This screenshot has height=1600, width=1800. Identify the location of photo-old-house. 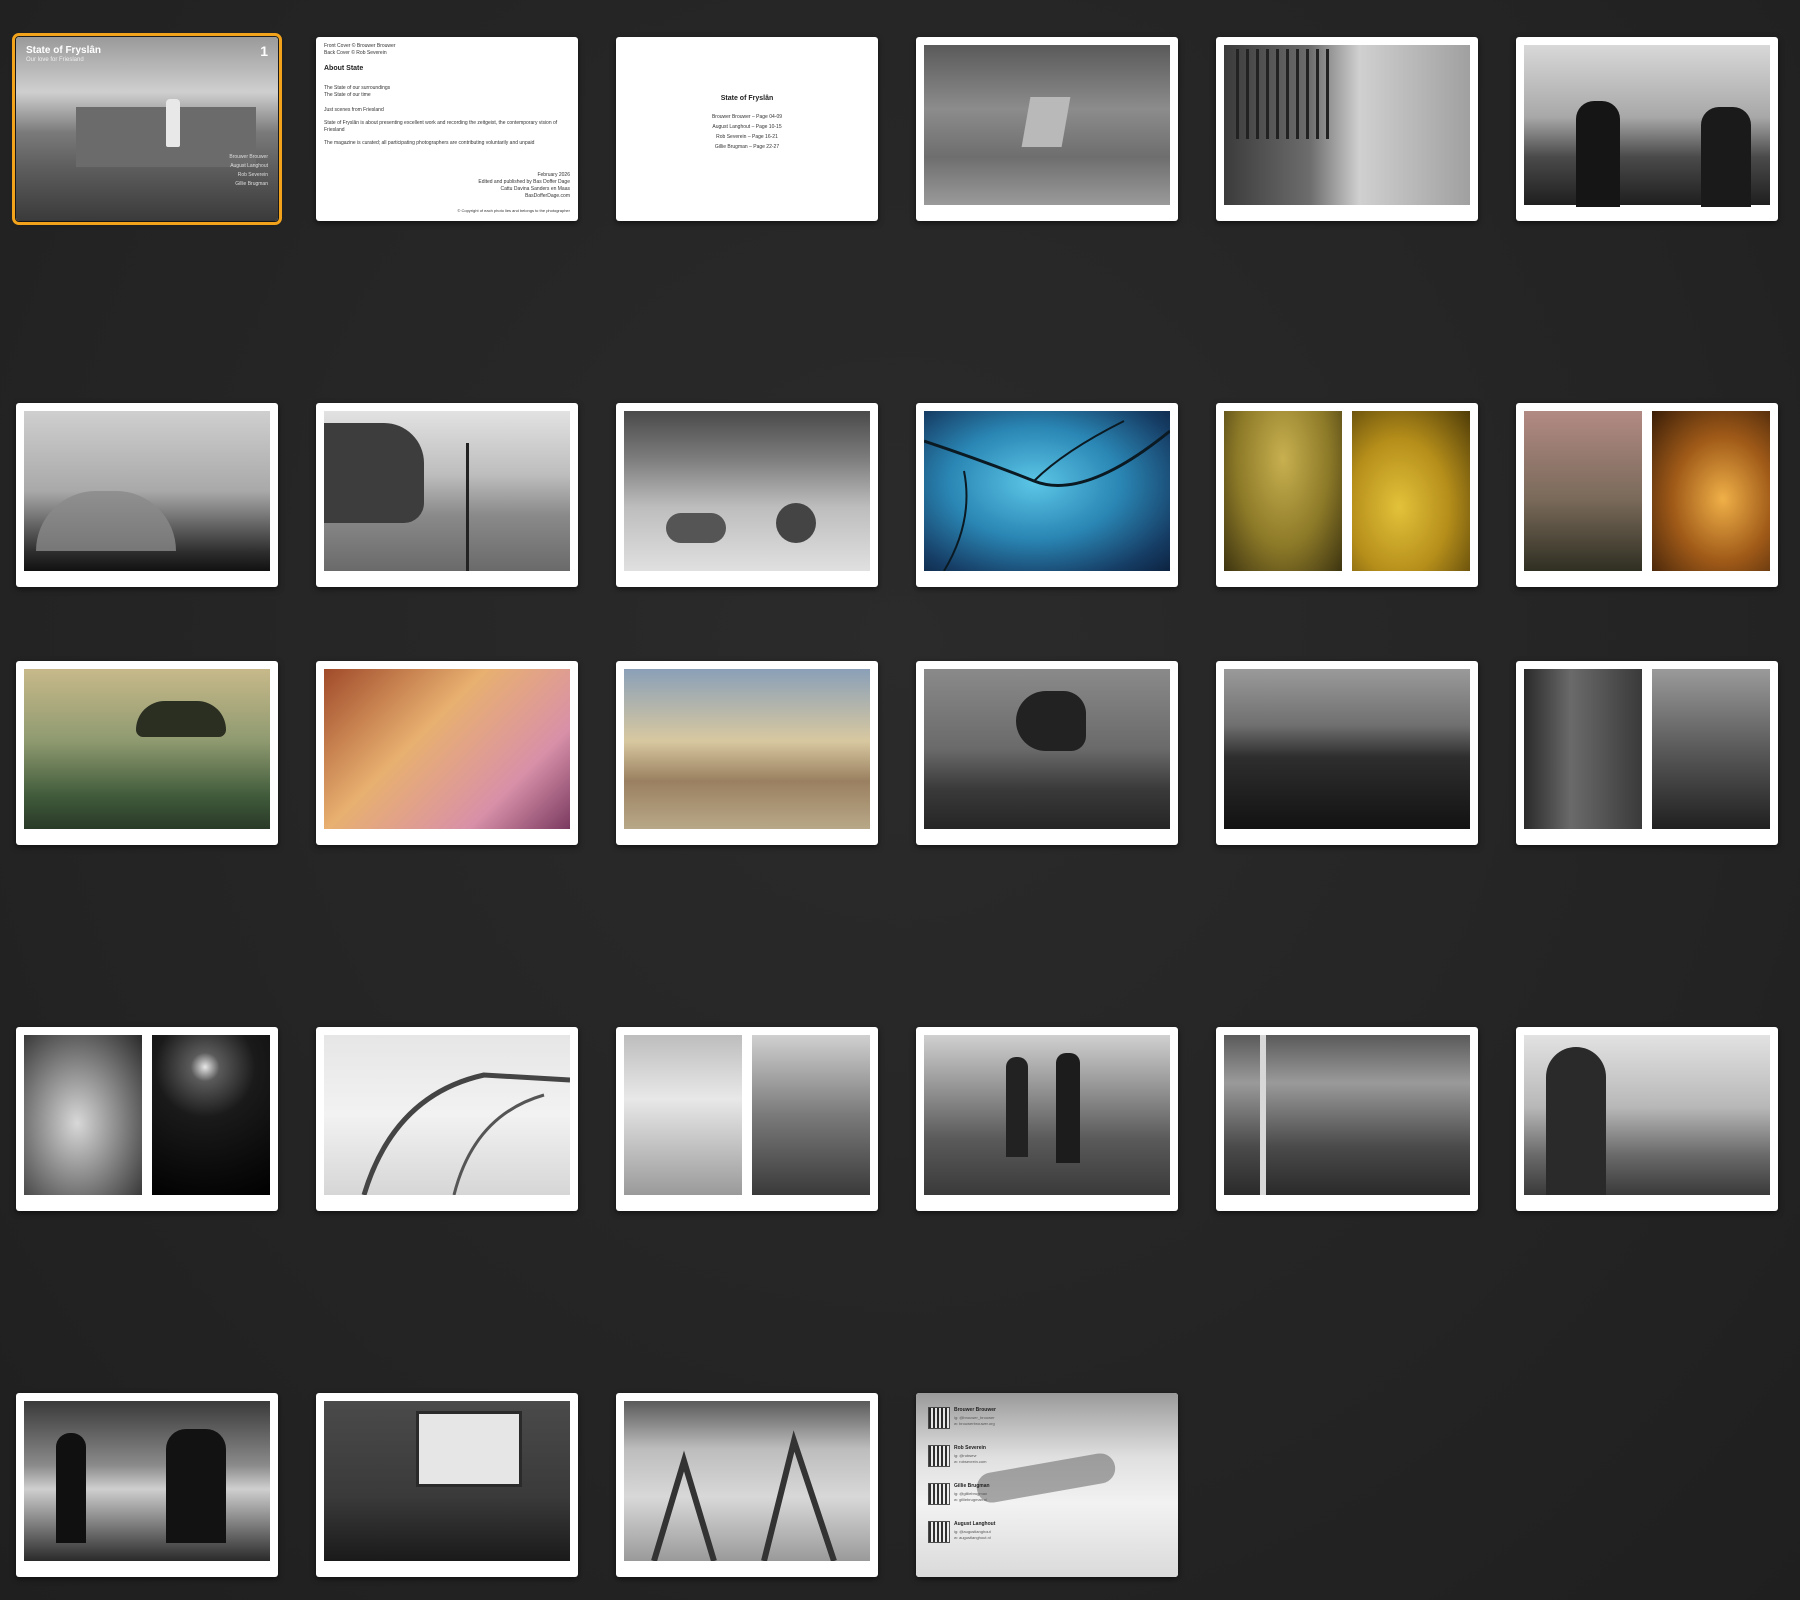
(1711, 749).